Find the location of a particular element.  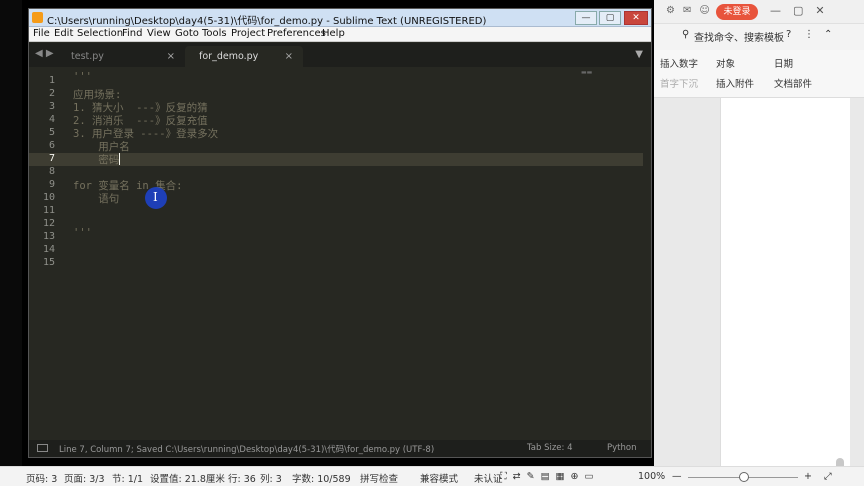

ibeam-cursor-icon: I is located at coordinates (155, 197).